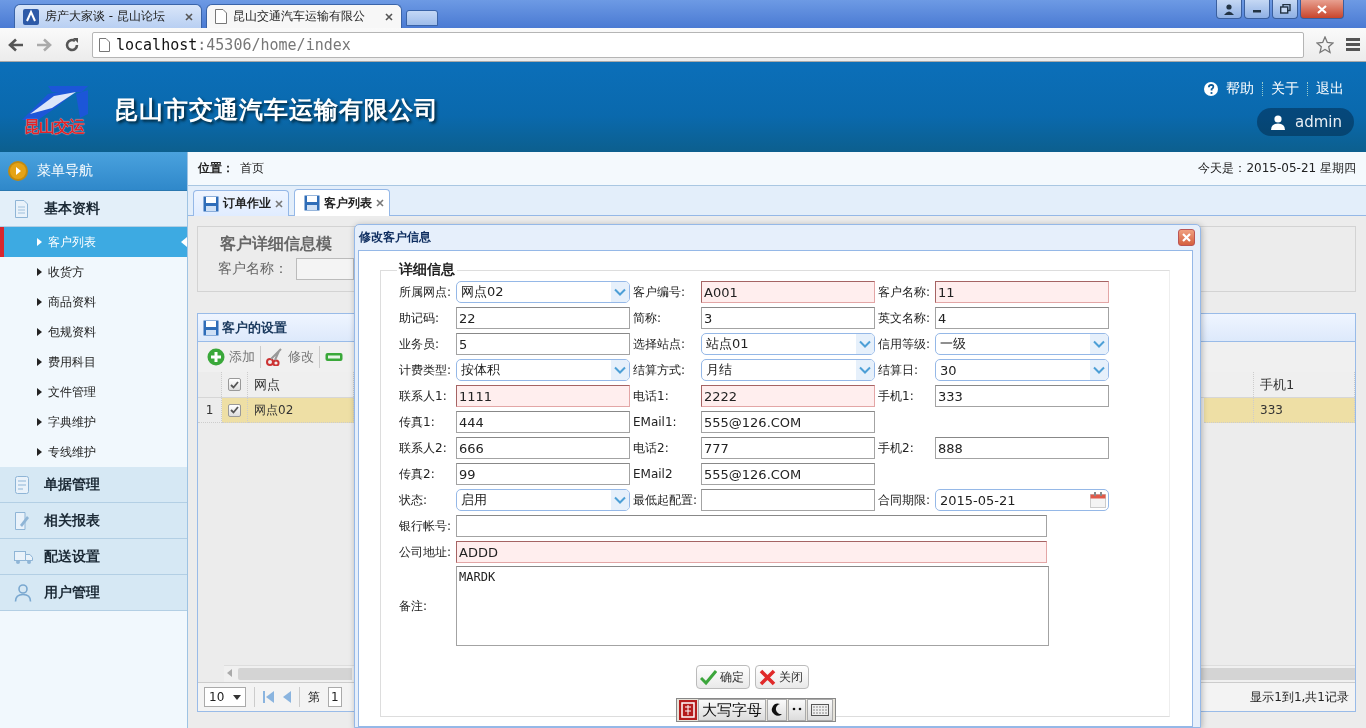 This screenshot has height=728, width=1366. Describe the element at coordinates (93, 392) in the screenshot. I see `nav-item: 文件管理` at that location.